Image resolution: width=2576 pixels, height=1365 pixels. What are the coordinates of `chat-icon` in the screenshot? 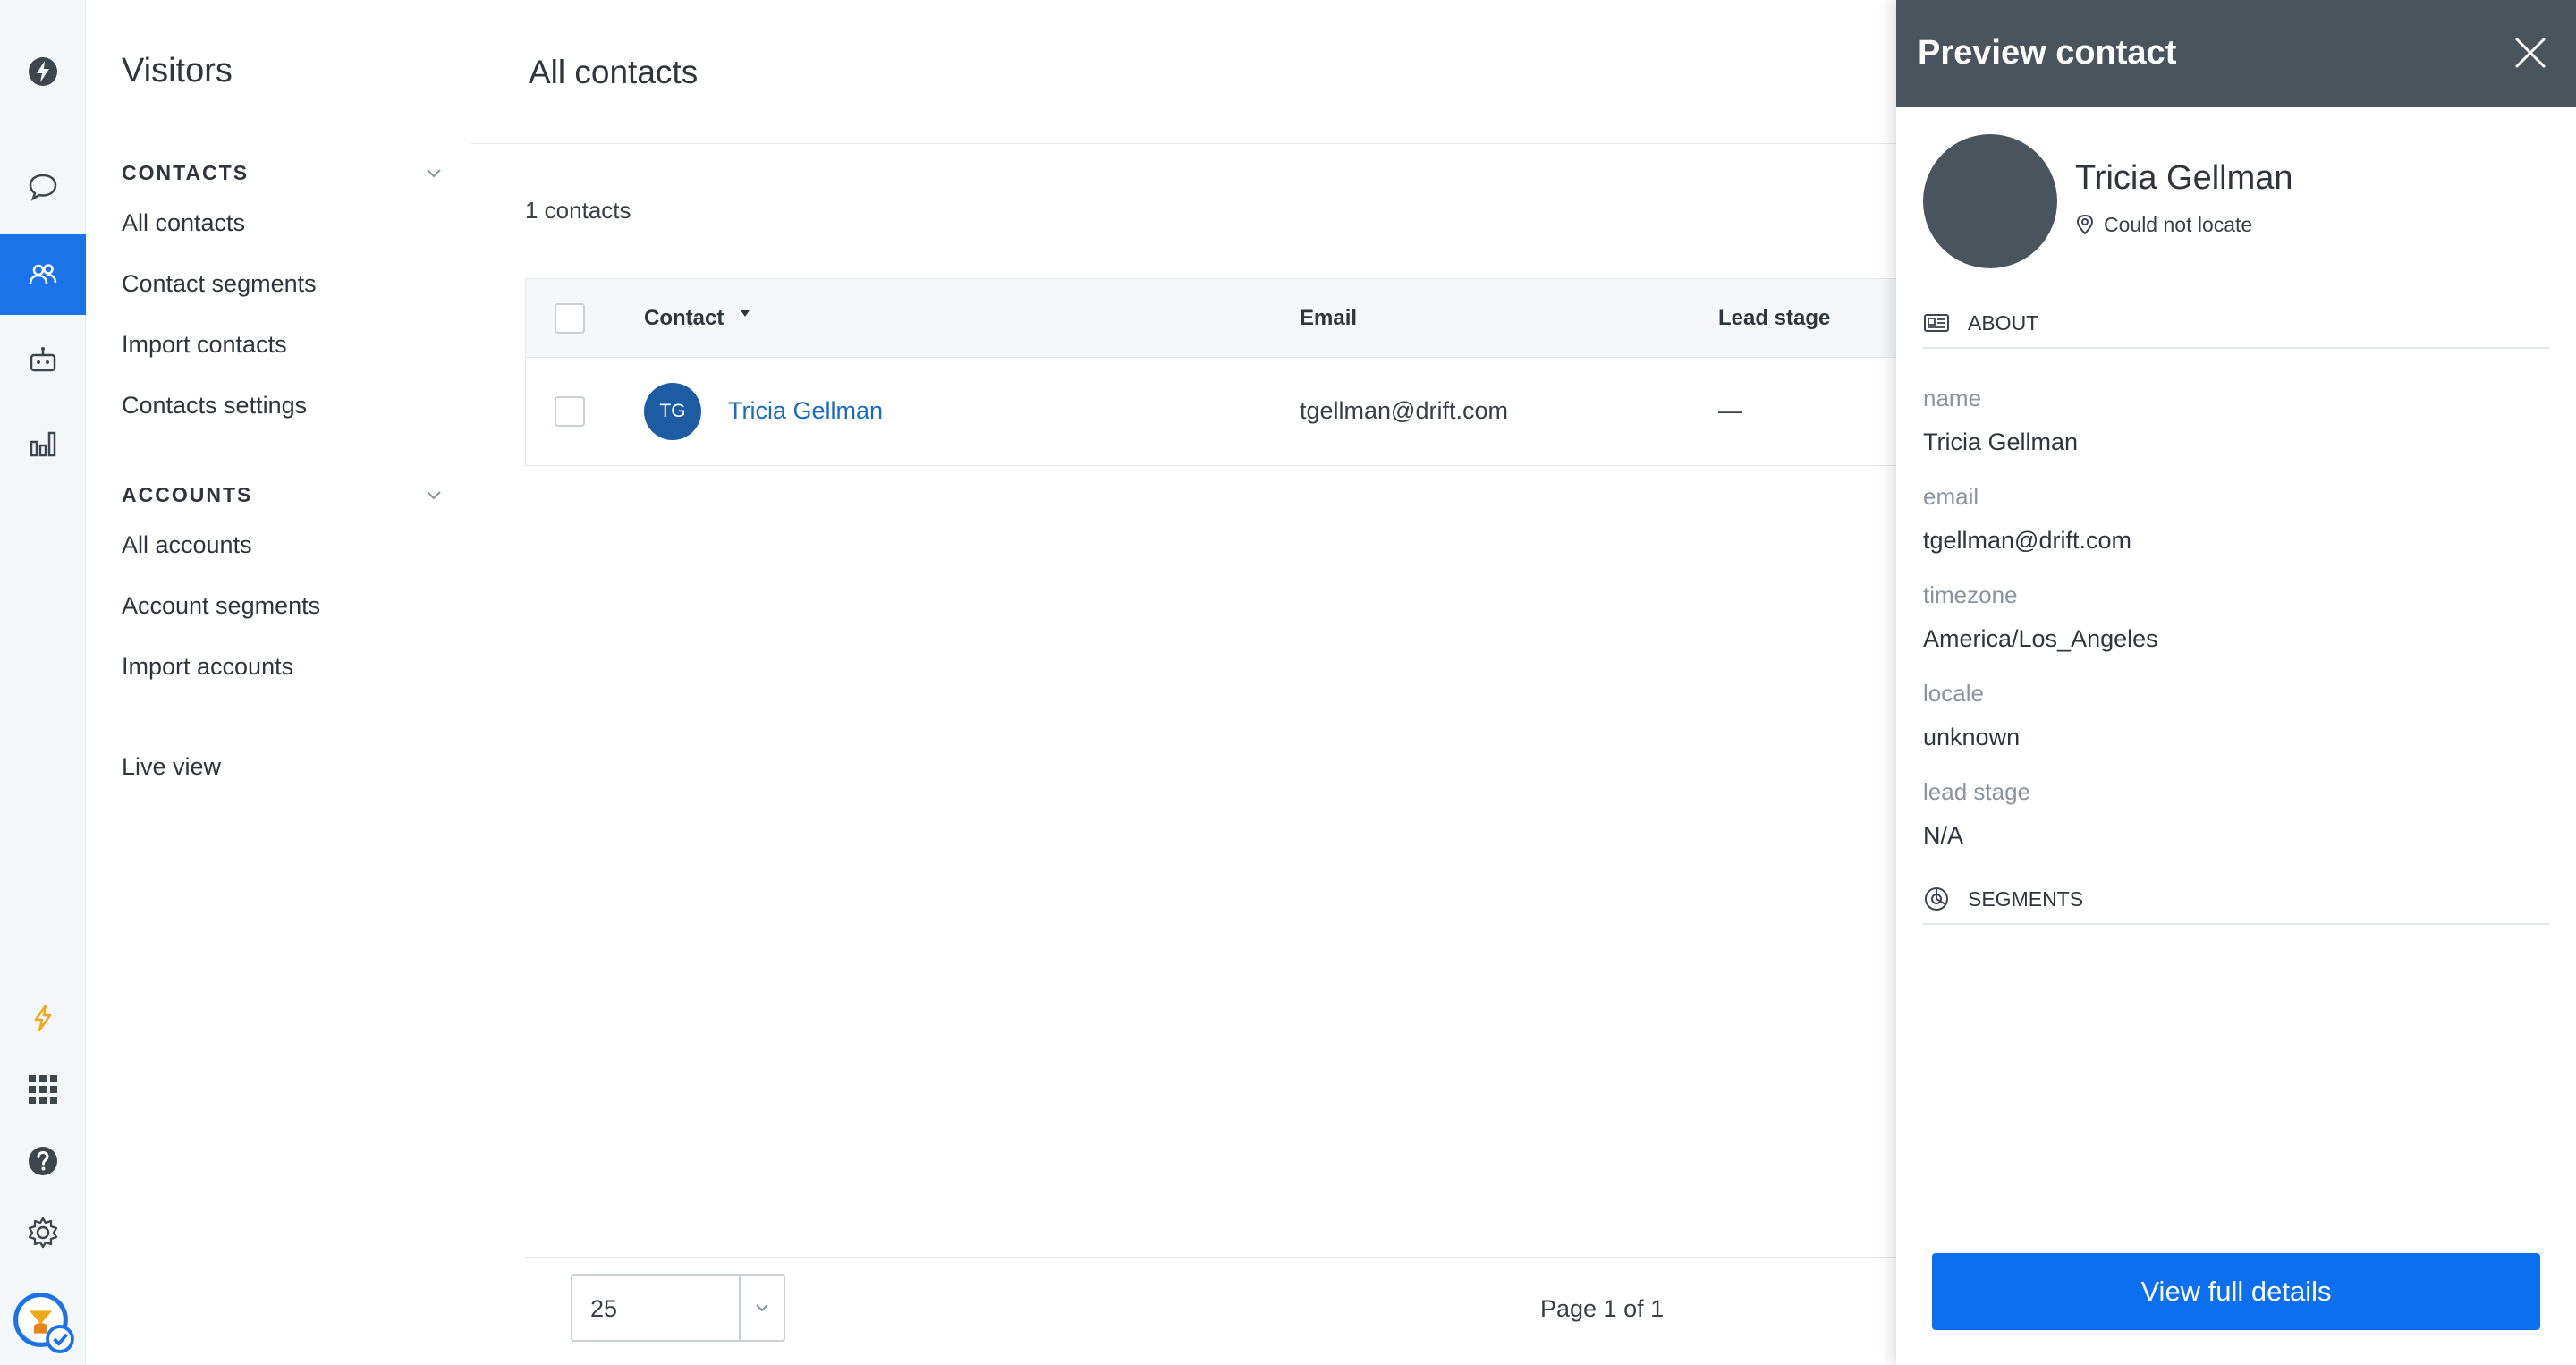 It's located at (43, 187).